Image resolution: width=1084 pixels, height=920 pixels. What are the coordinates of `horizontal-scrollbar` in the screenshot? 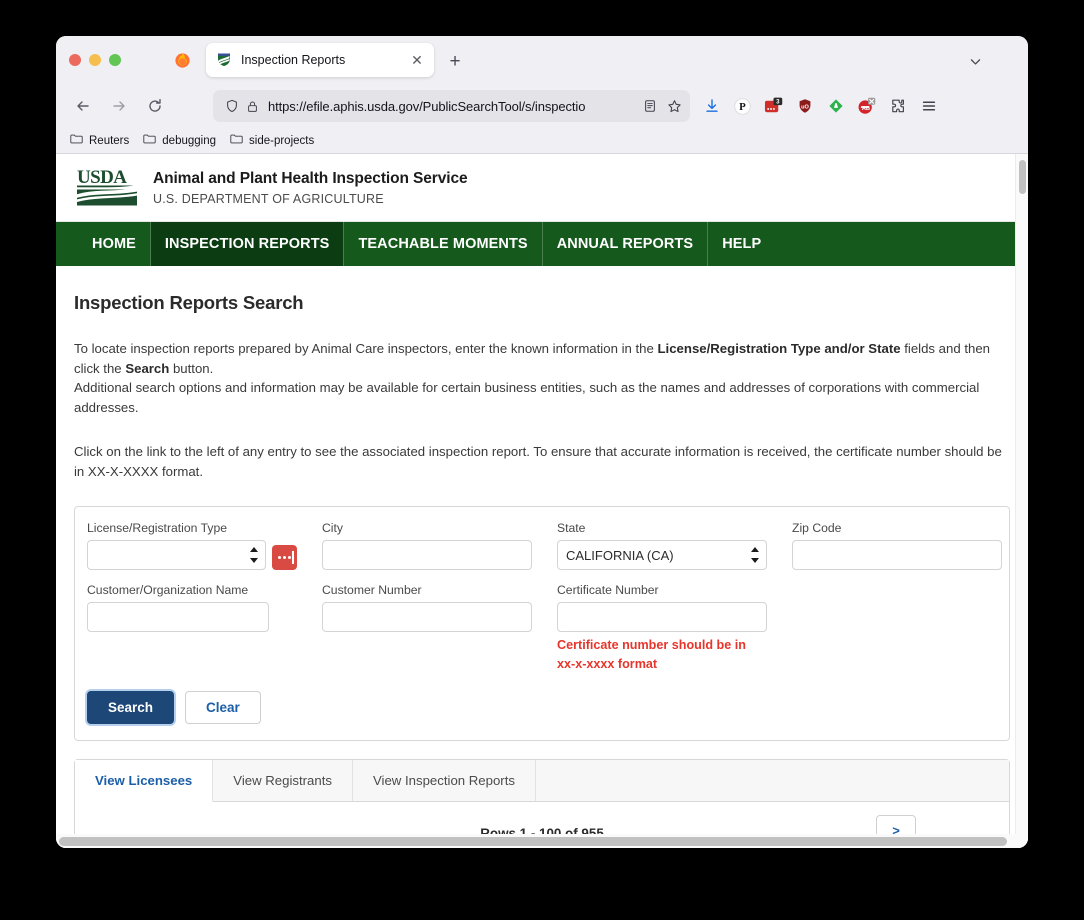 It's located at (542, 841).